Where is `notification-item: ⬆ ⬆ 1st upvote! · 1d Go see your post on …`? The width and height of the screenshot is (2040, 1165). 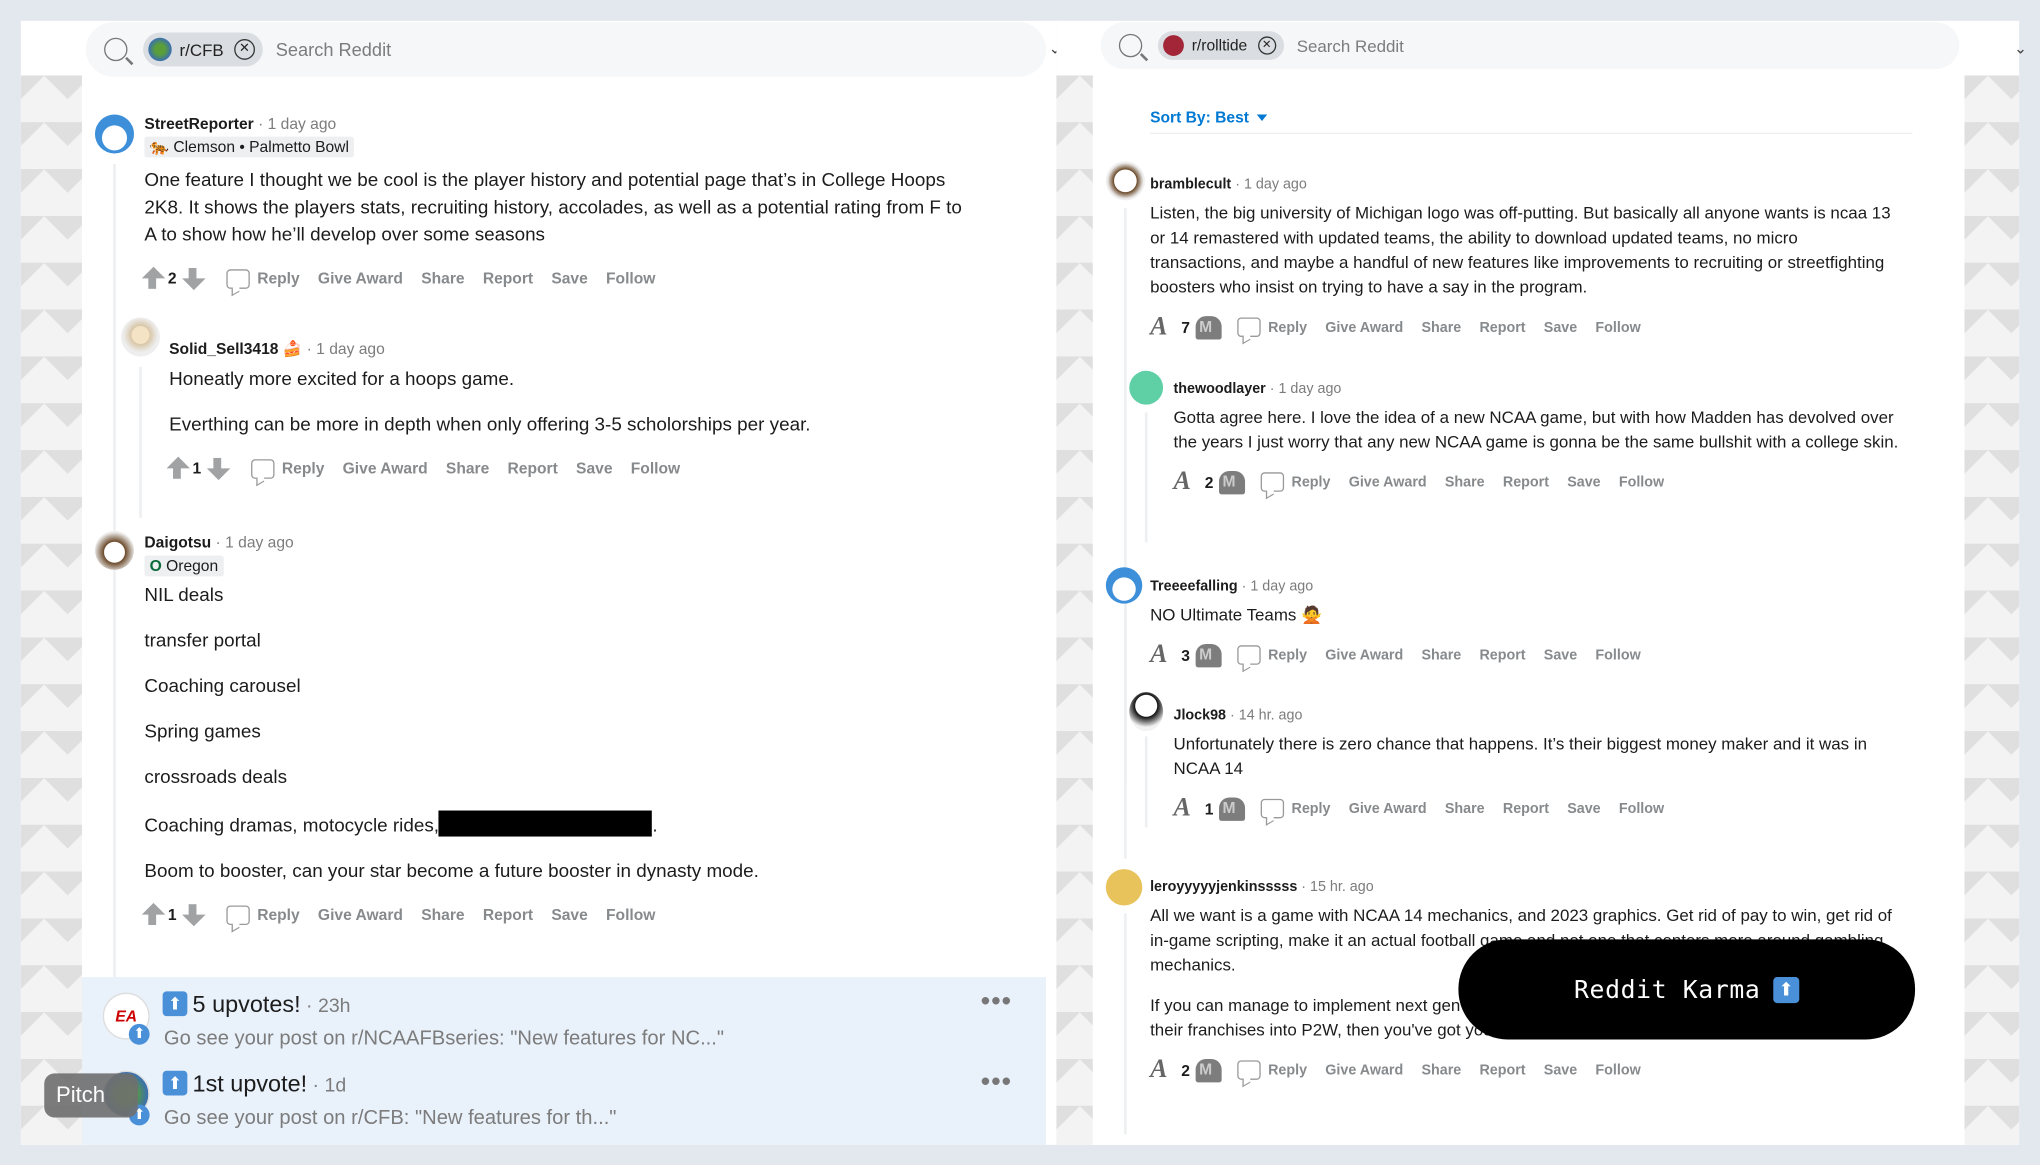 notification-item: ⬆ ⬆ 1st upvote! · 1d Go see your post on … is located at coordinates (564, 1097).